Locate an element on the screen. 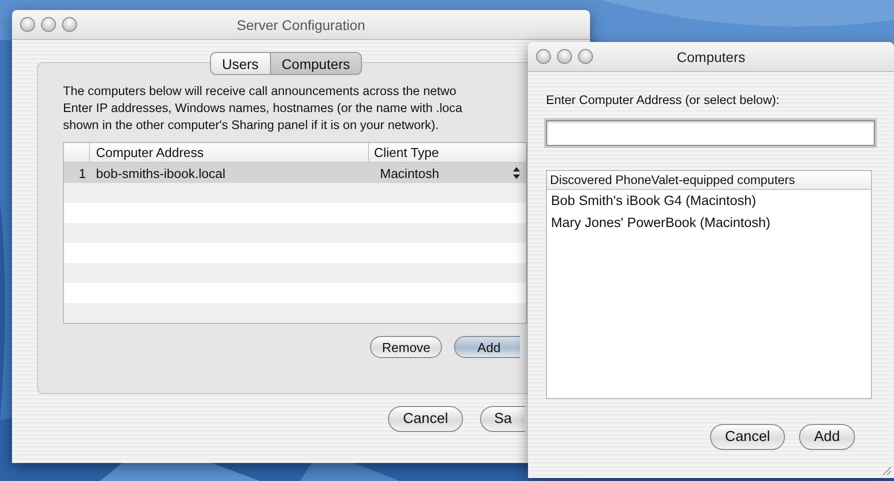  description-line: Enter IP addresses, Windows names, hostnames (or the name with .loca is located at coordinates (262, 108).